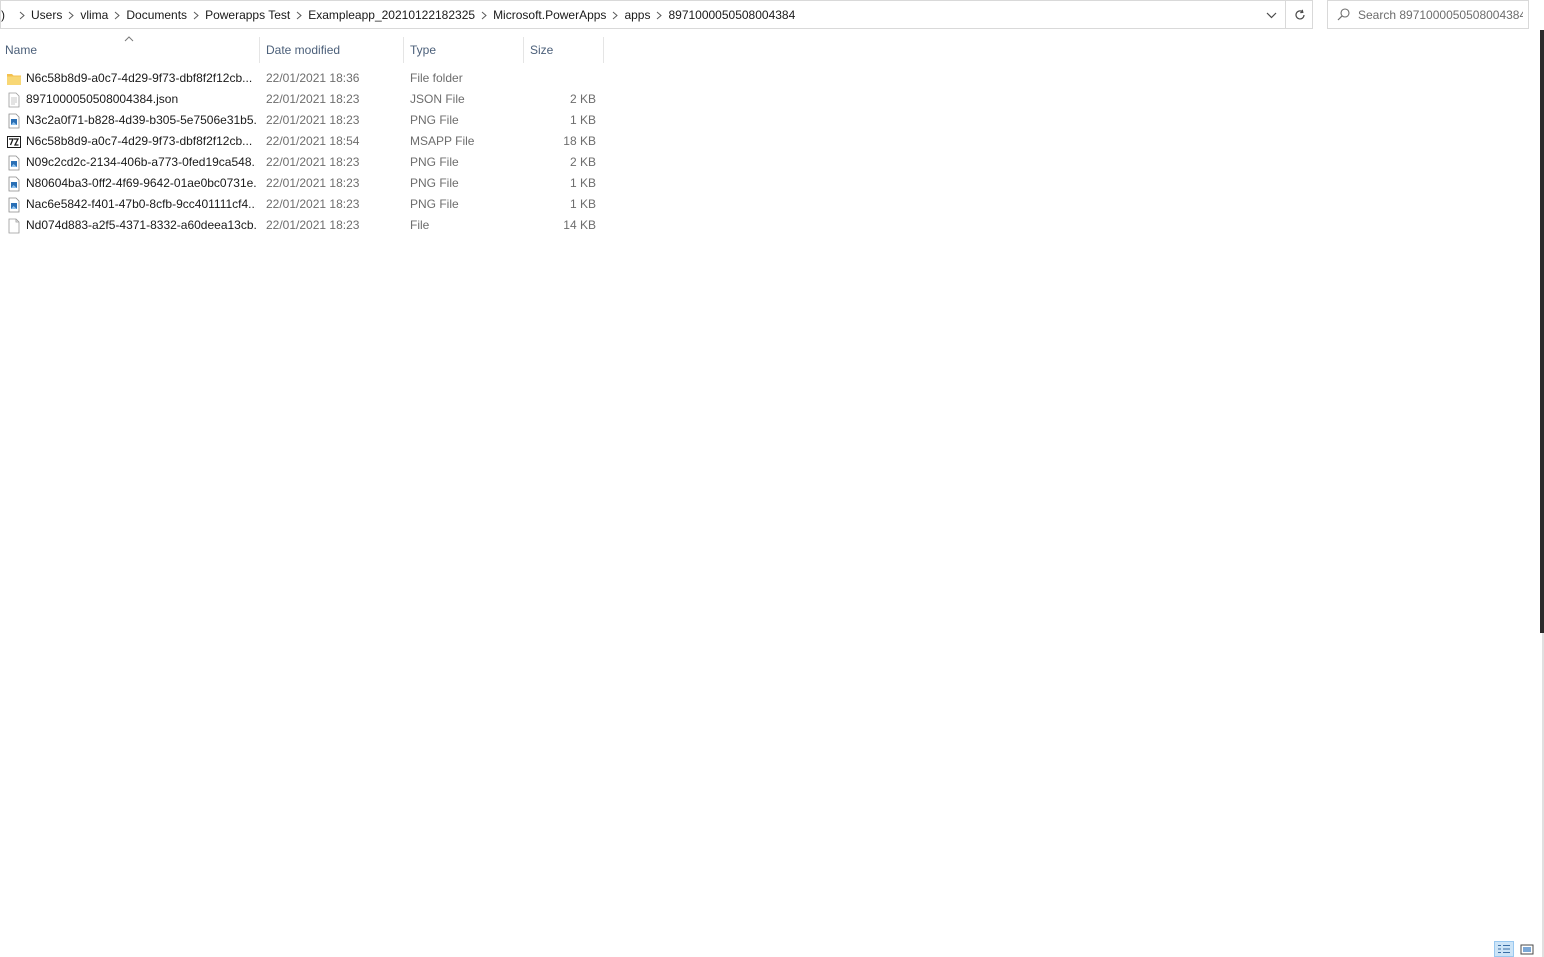 Image resolution: width=1544 pixels, height=957 pixels. I want to click on file-date-modified: 22/01/2021 18:36, so click(313, 78).